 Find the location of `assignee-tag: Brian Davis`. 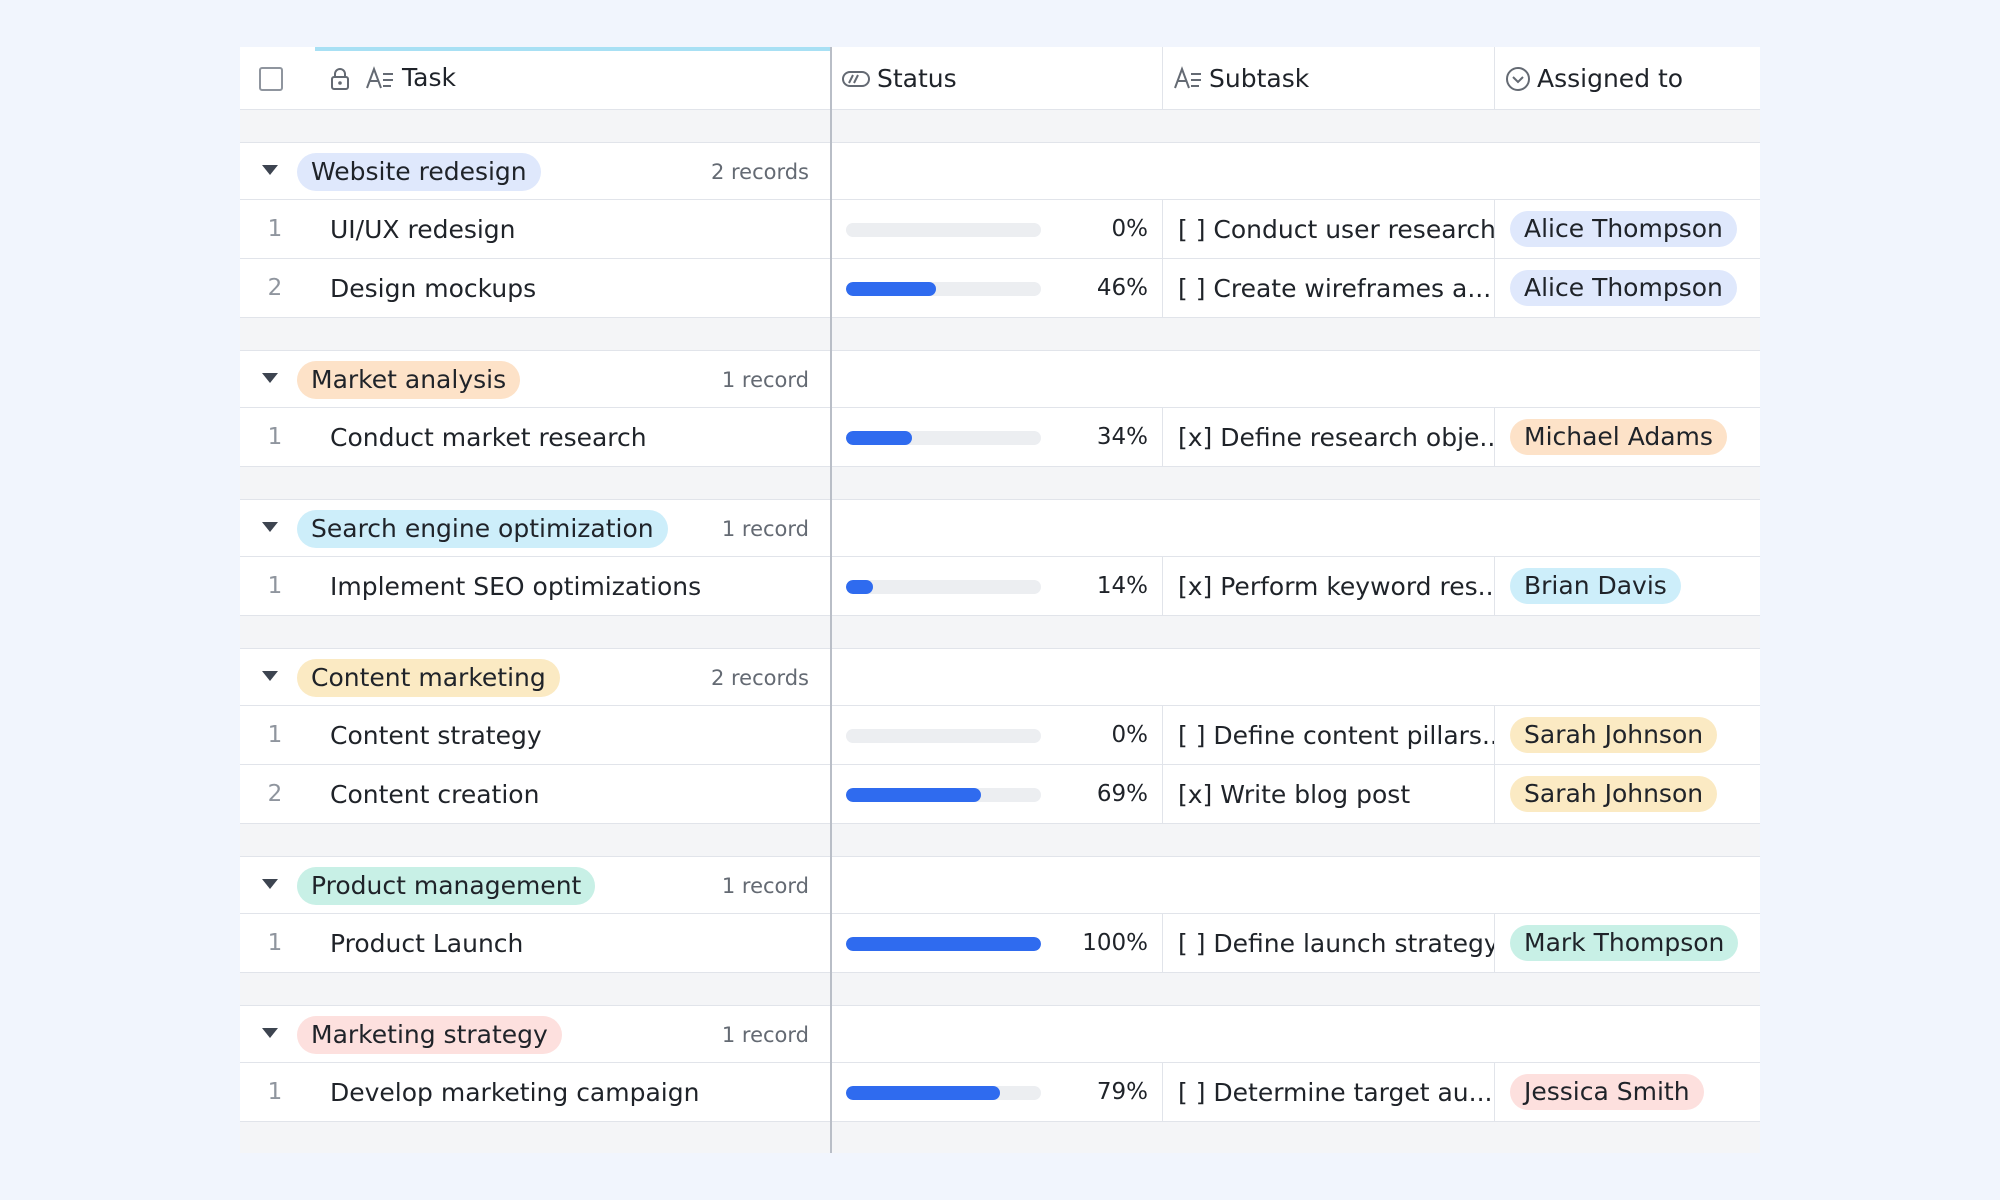

assignee-tag: Brian Davis is located at coordinates (1595, 585).